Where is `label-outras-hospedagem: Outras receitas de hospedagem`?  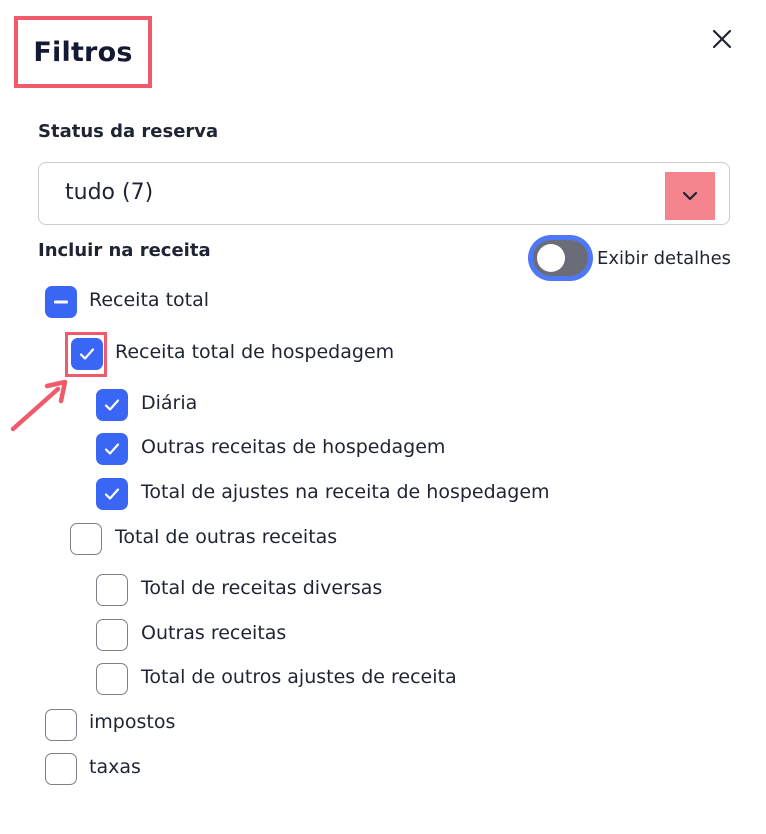 label-outras-hospedagem: Outras receitas de hospedagem is located at coordinates (293, 447).